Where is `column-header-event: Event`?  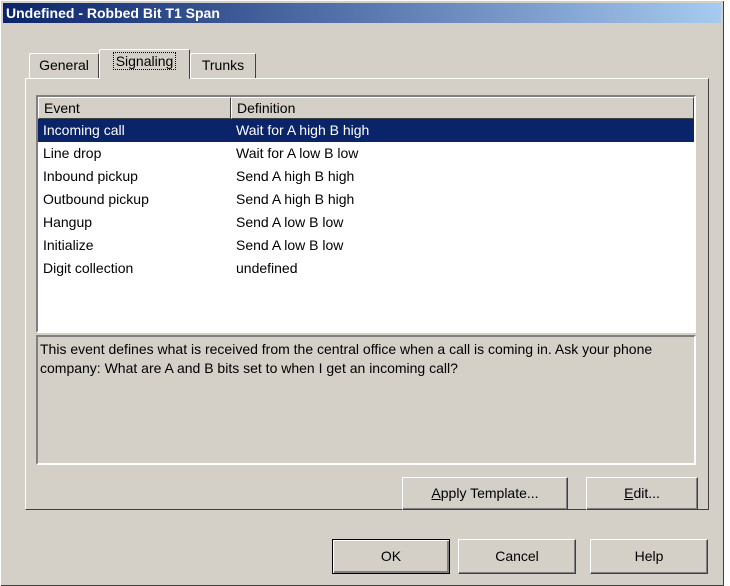
column-header-event: Event is located at coordinates (134, 108).